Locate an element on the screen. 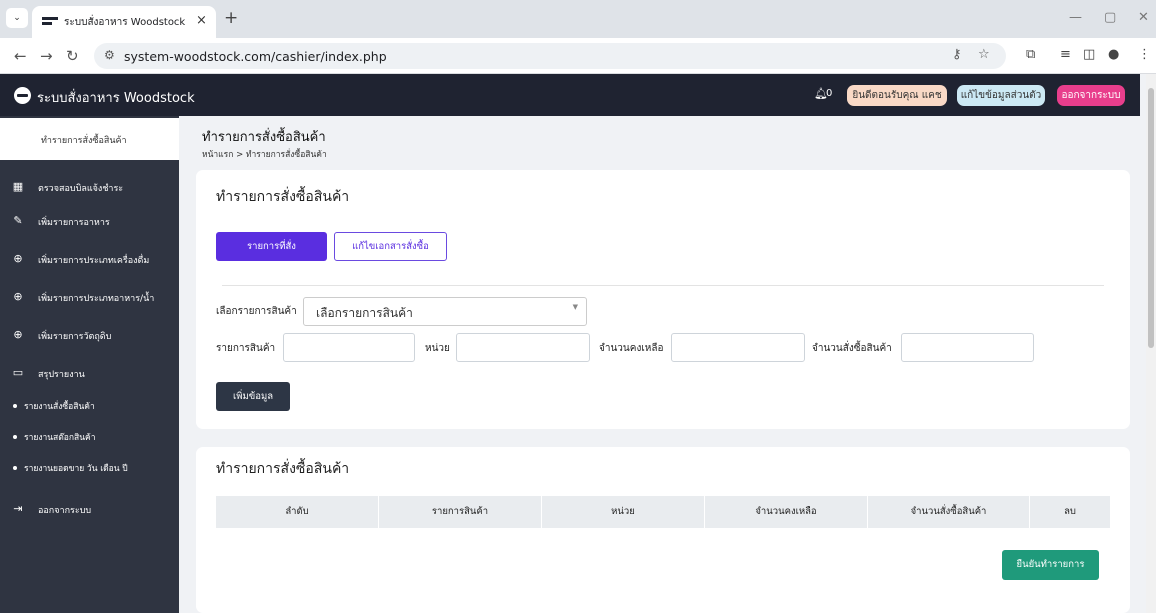  column-header-product: รายการสินค้า is located at coordinates (460, 511).